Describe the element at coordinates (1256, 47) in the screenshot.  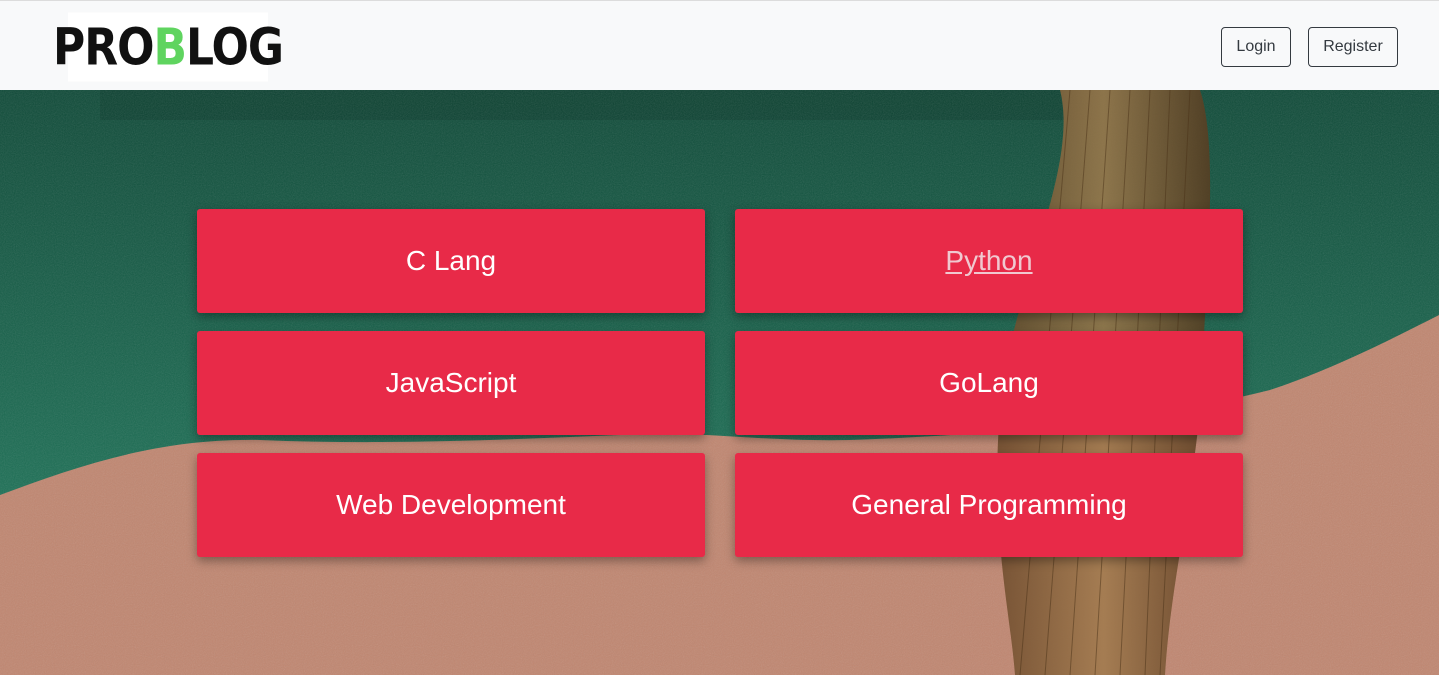
I see `login-button: Login` at that location.